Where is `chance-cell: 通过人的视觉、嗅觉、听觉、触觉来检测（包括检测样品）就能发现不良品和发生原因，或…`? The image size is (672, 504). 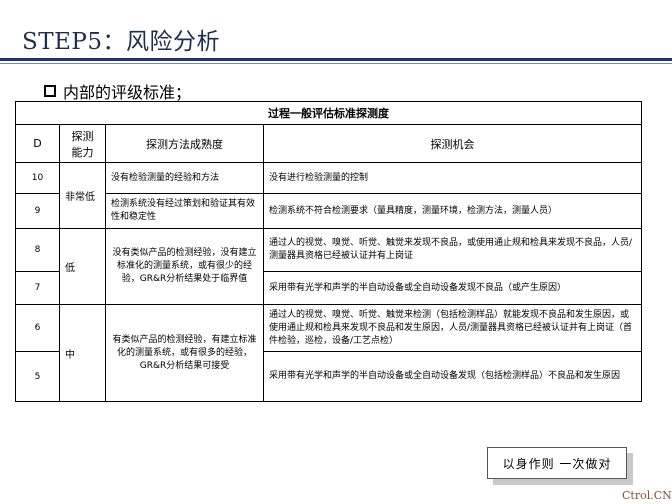 chance-cell: 通过人的视觉、嗅觉、听觉、触觉来检测（包括检测样品）就能发现不良品和发生原因，或… is located at coordinates (452, 328).